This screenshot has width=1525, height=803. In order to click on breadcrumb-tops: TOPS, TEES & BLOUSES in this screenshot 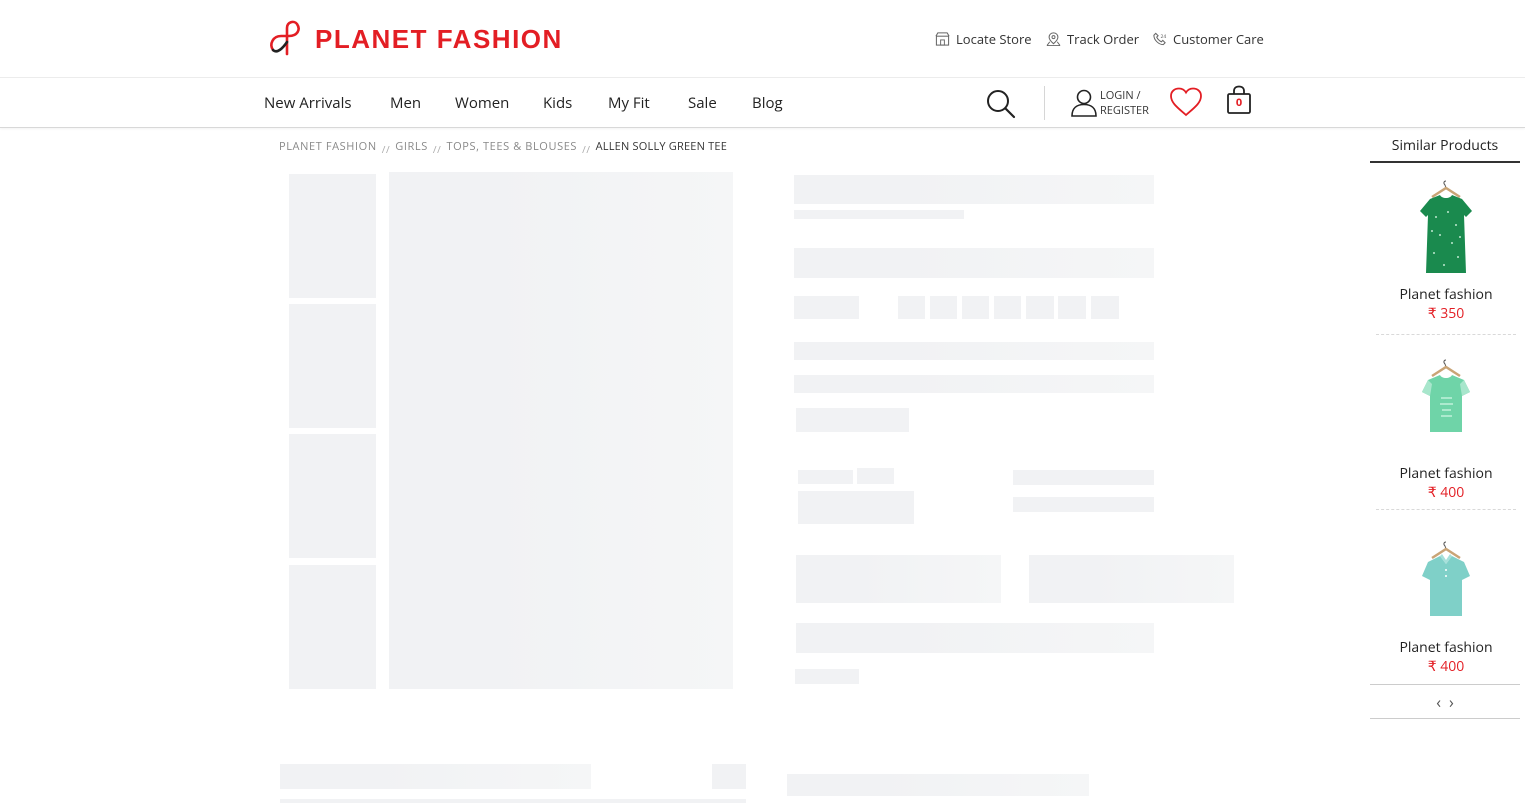, I will do `click(511, 146)`.